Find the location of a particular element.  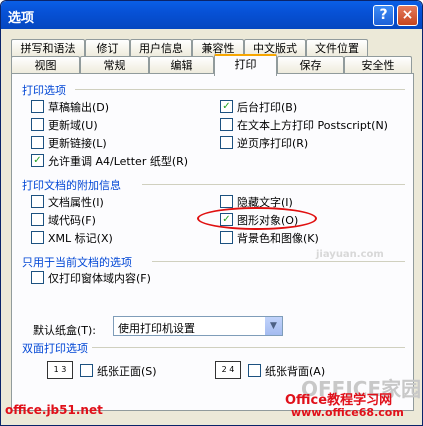

option-label: 草稿输出(D) is located at coordinates (79, 107).